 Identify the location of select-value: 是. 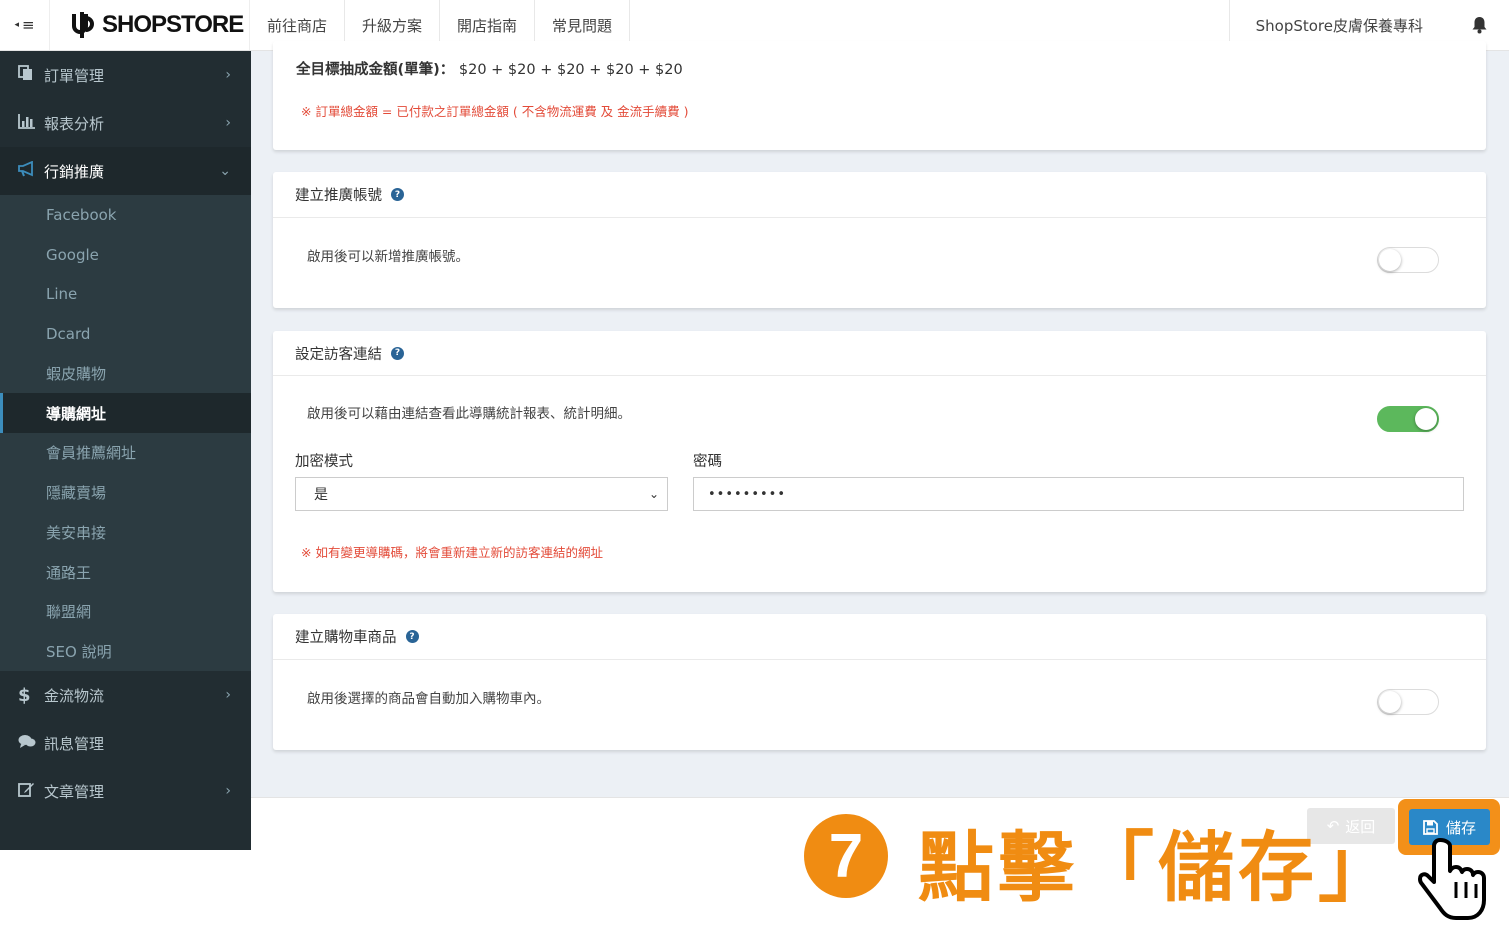
(321, 495).